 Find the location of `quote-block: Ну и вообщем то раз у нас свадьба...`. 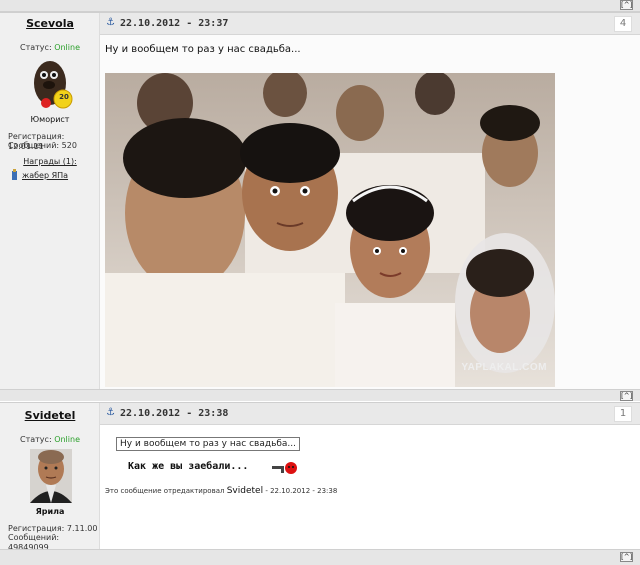

quote-block: Ну и вообщем то раз у нас свадьба... is located at coordinates (208, 444).